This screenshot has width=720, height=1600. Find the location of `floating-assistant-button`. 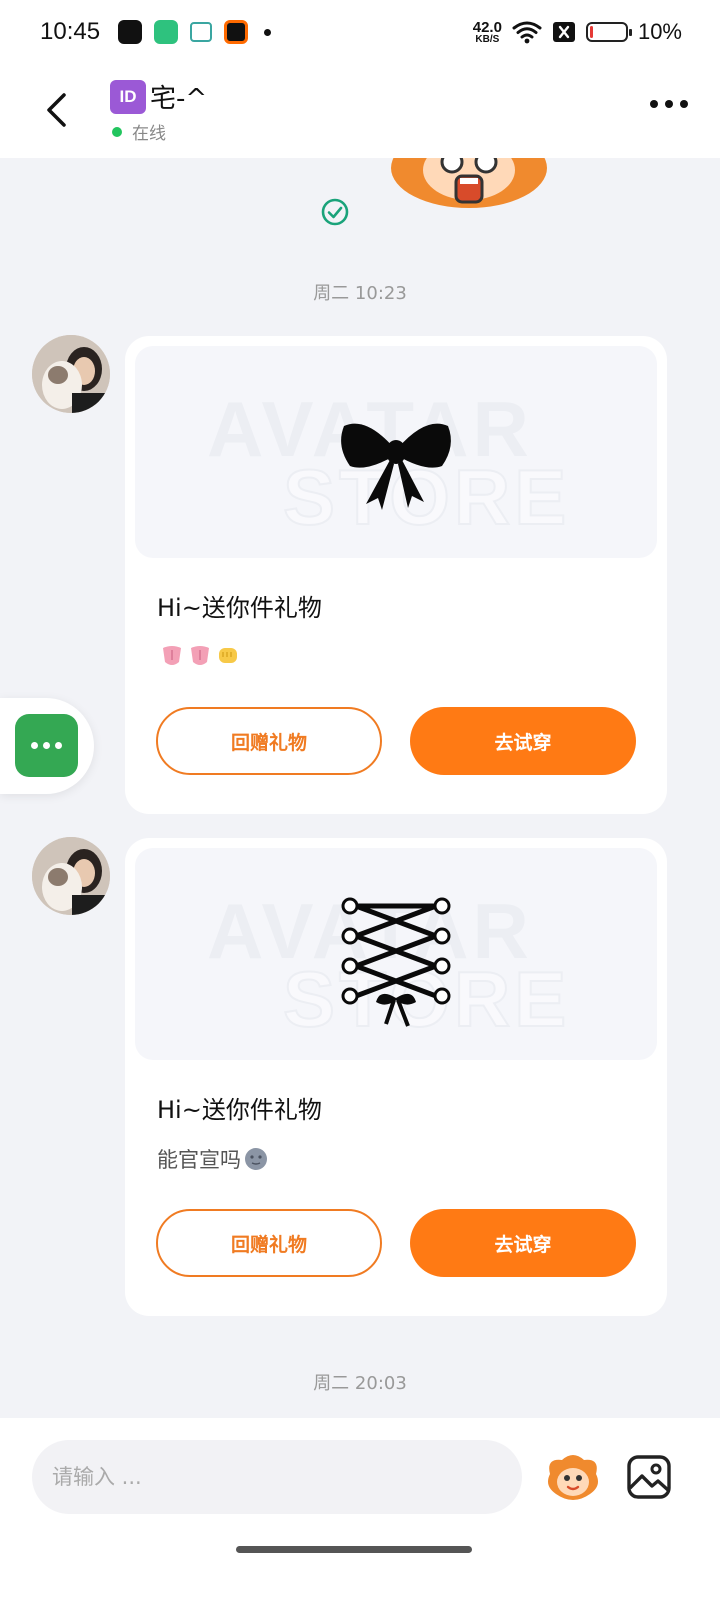

floating-assistant-button is located at coordinates (46, 745).